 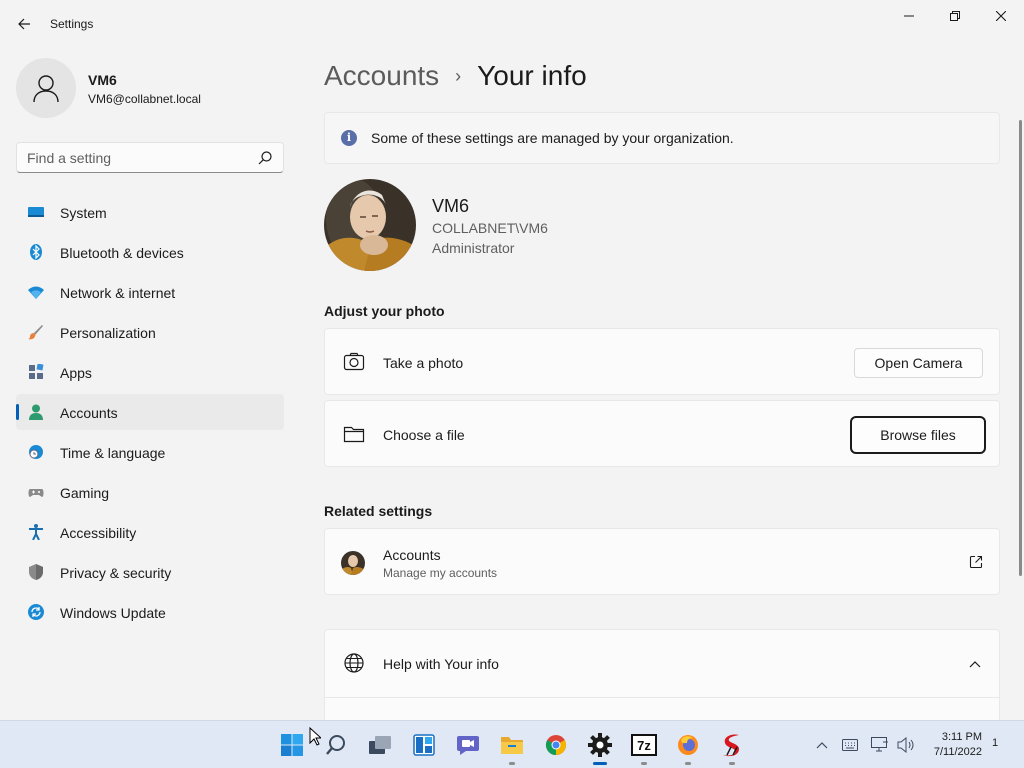 I want to click on taskbar-clock: 3:11 PM 7/11/2022, so click(x=951, y=745).